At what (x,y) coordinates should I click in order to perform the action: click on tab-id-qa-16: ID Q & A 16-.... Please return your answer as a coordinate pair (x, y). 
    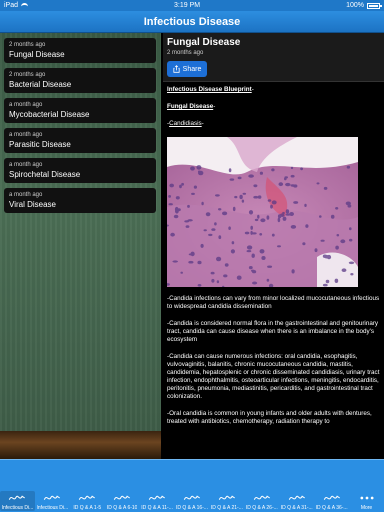
    Looking at the image, I should click on (192, 501).